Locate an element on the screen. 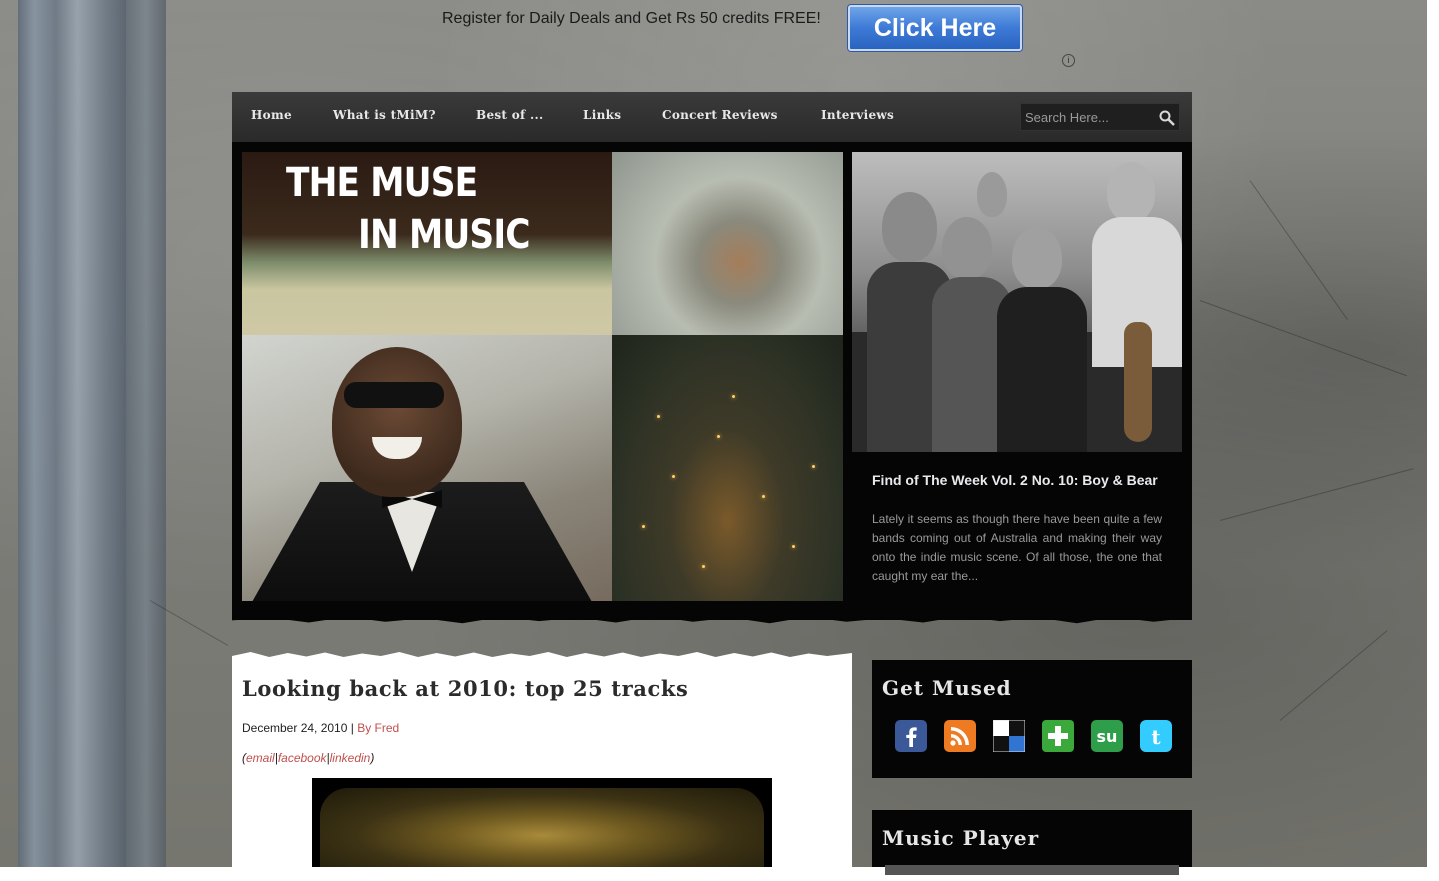 The height and width of the screenshot is (881, 1439). music-player-bar is located at coordinates (1032, 870).